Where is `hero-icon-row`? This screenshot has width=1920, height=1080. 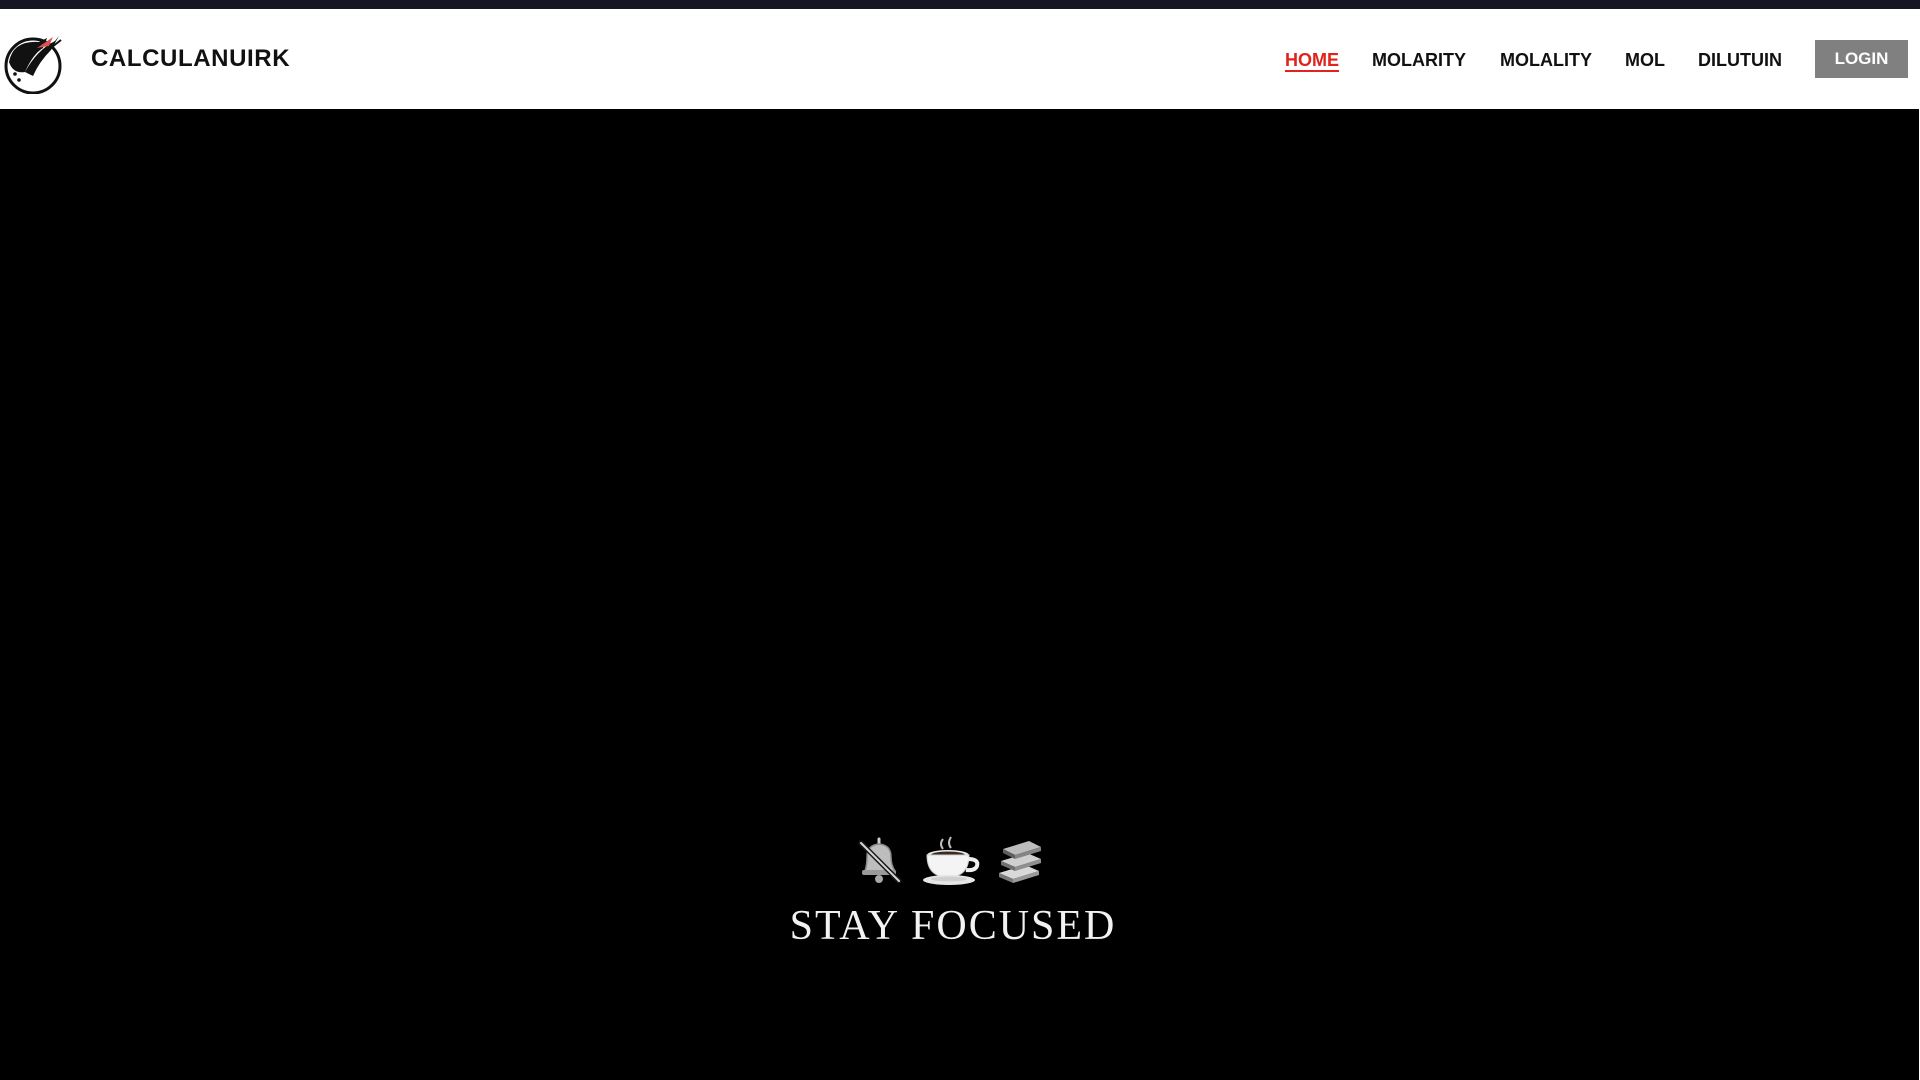
hero-icon-row is located at coordinates (955, 861).